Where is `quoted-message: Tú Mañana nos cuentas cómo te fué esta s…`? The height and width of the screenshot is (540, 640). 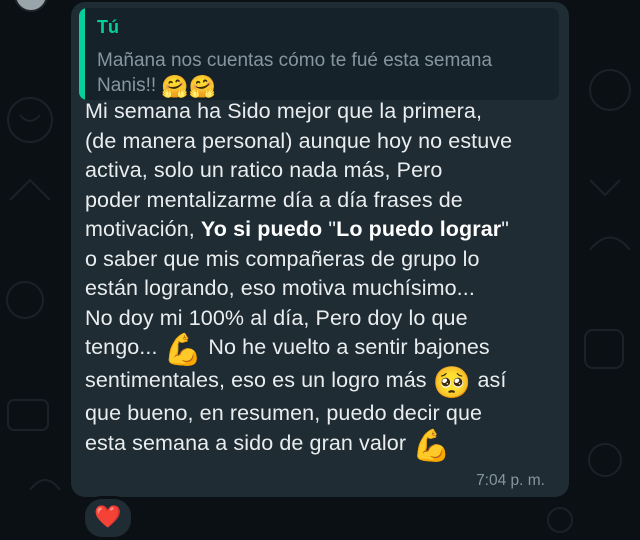 quoted-message: Tú Mañana nos cuentas cómo te fué esta s… is located at coordinates (319, 54).